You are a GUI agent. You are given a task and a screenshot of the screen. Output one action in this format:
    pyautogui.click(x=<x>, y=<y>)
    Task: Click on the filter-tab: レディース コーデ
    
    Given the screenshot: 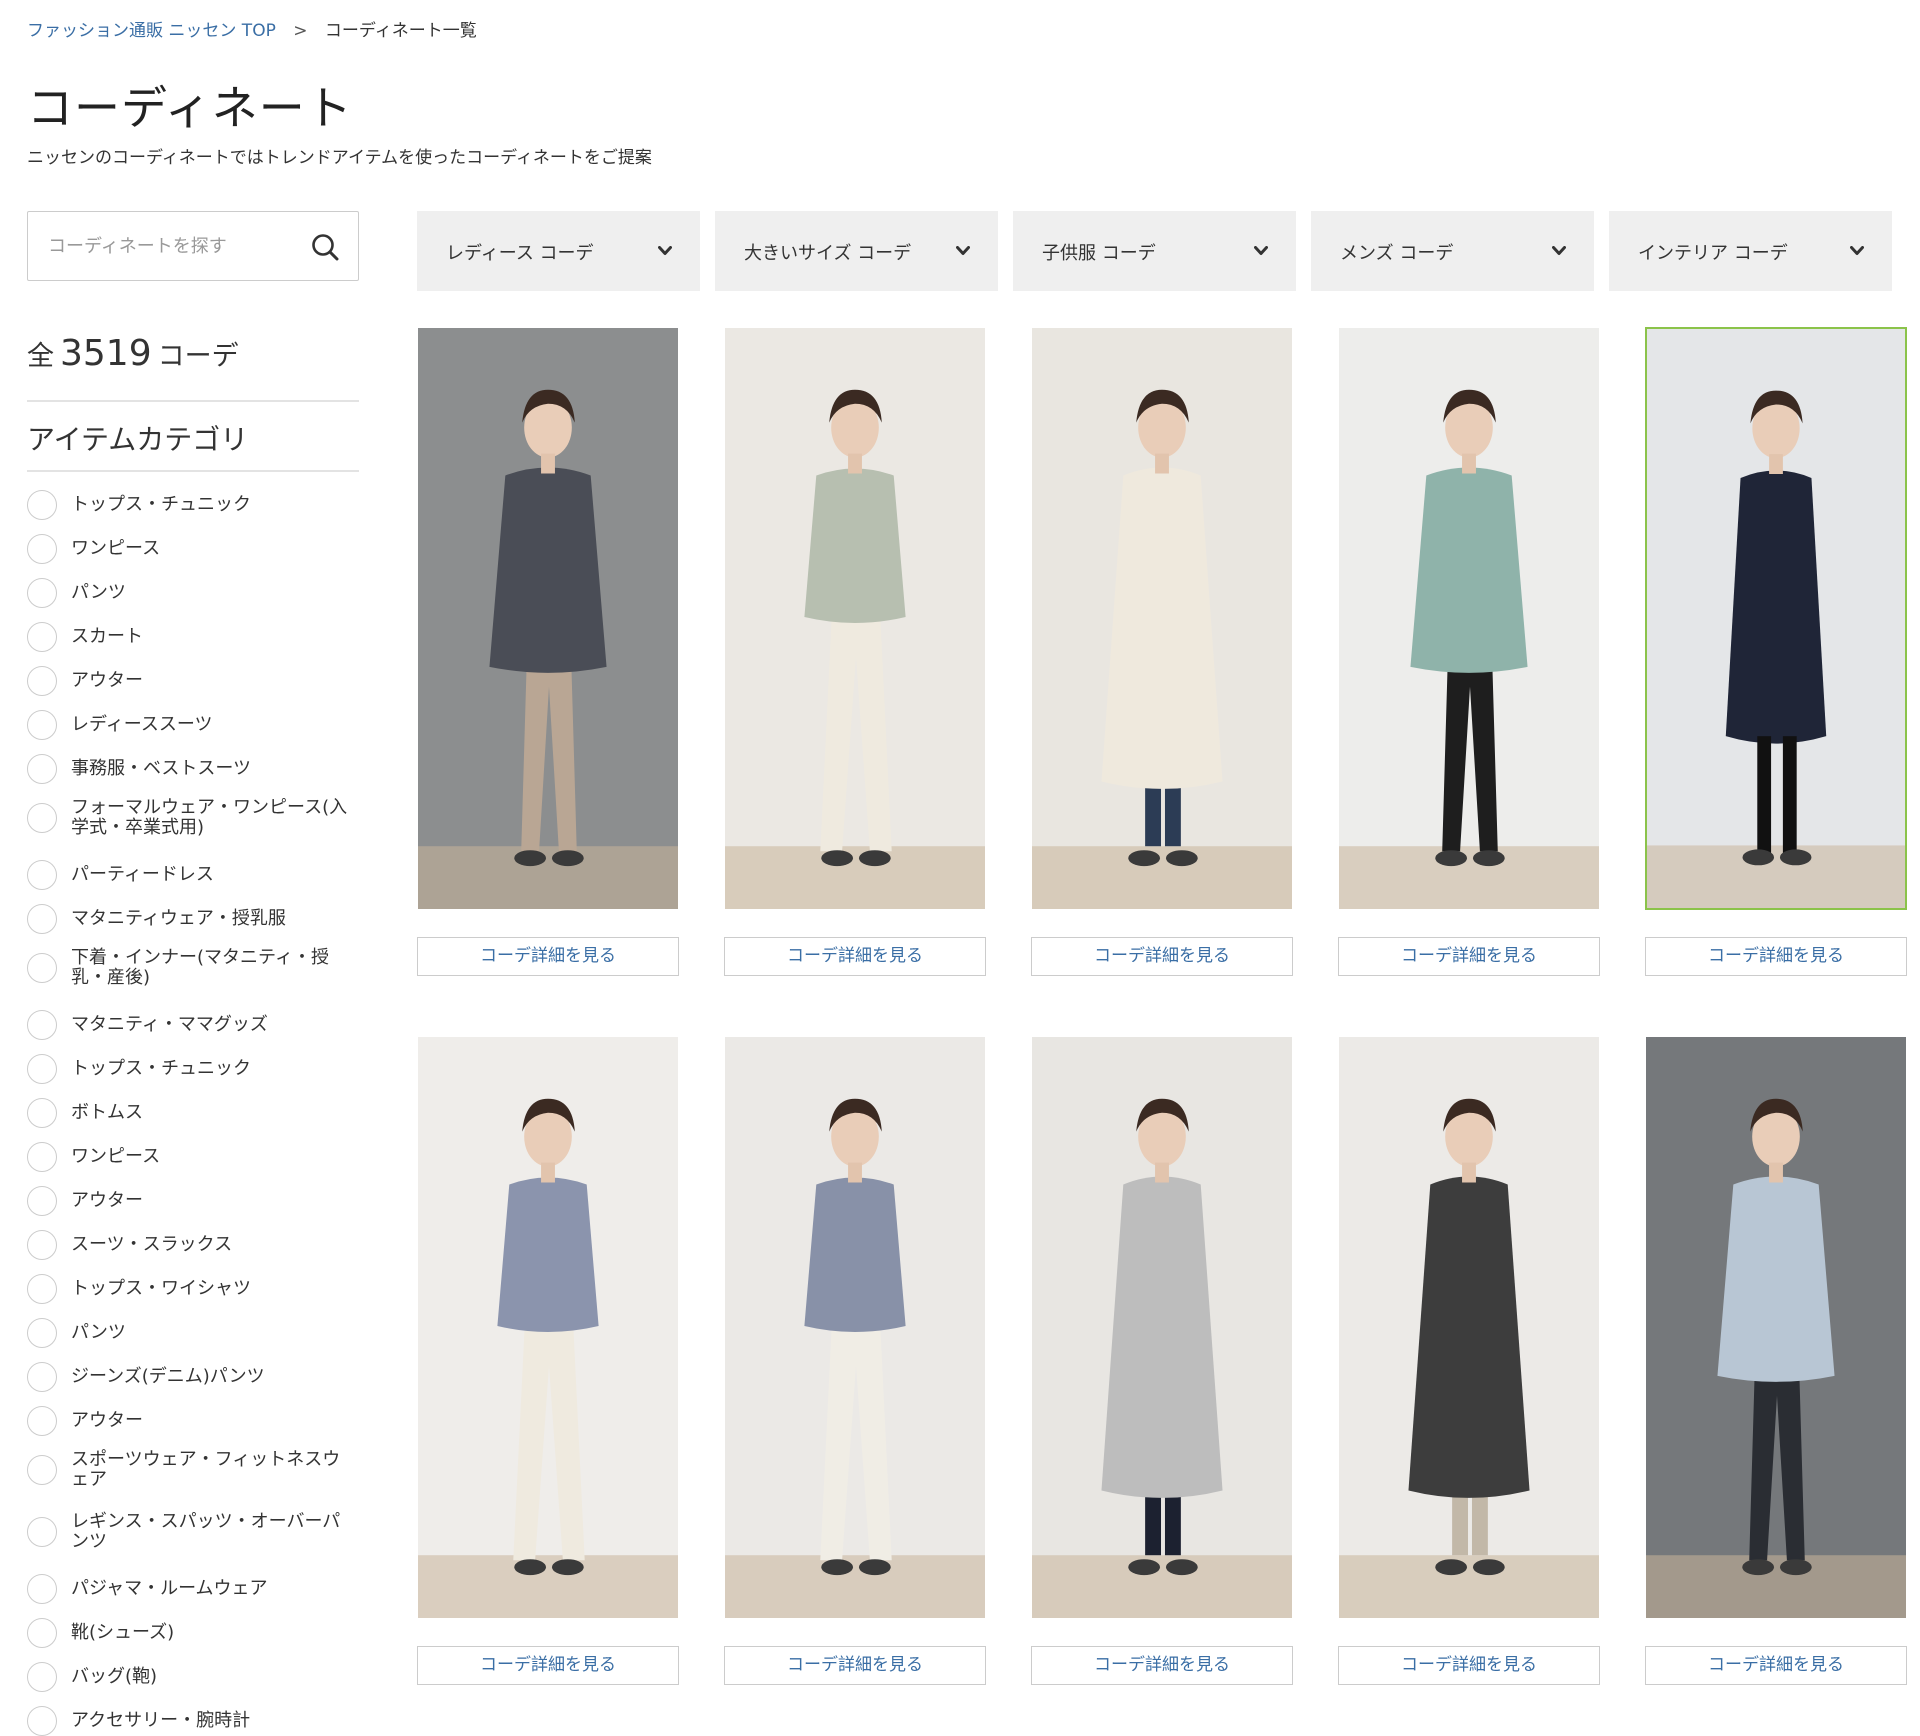 What is the action you would take?
    pyautogui.click(x=558, y=251)
    